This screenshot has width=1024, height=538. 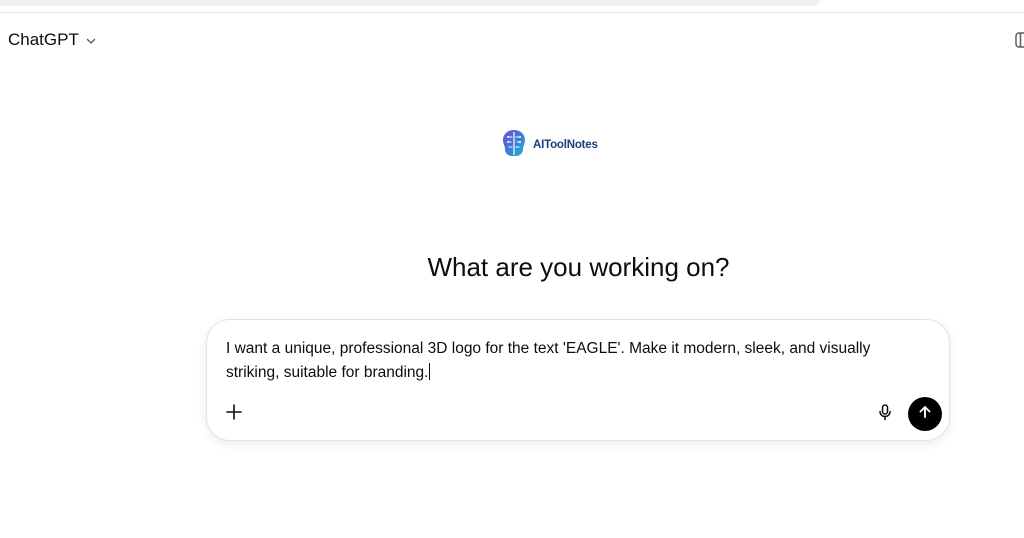 I want to click on plus-icon, so click(x=234, y=414).